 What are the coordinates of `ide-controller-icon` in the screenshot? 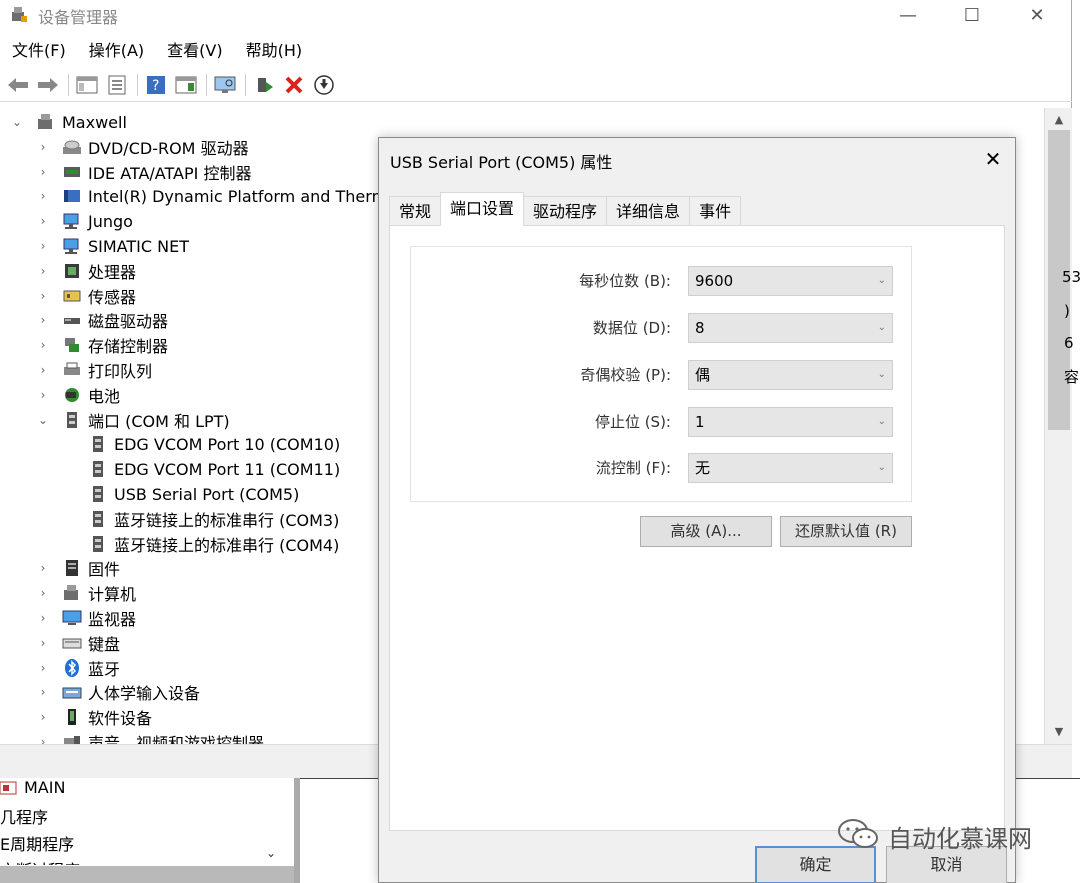 It's located at (72, 172).